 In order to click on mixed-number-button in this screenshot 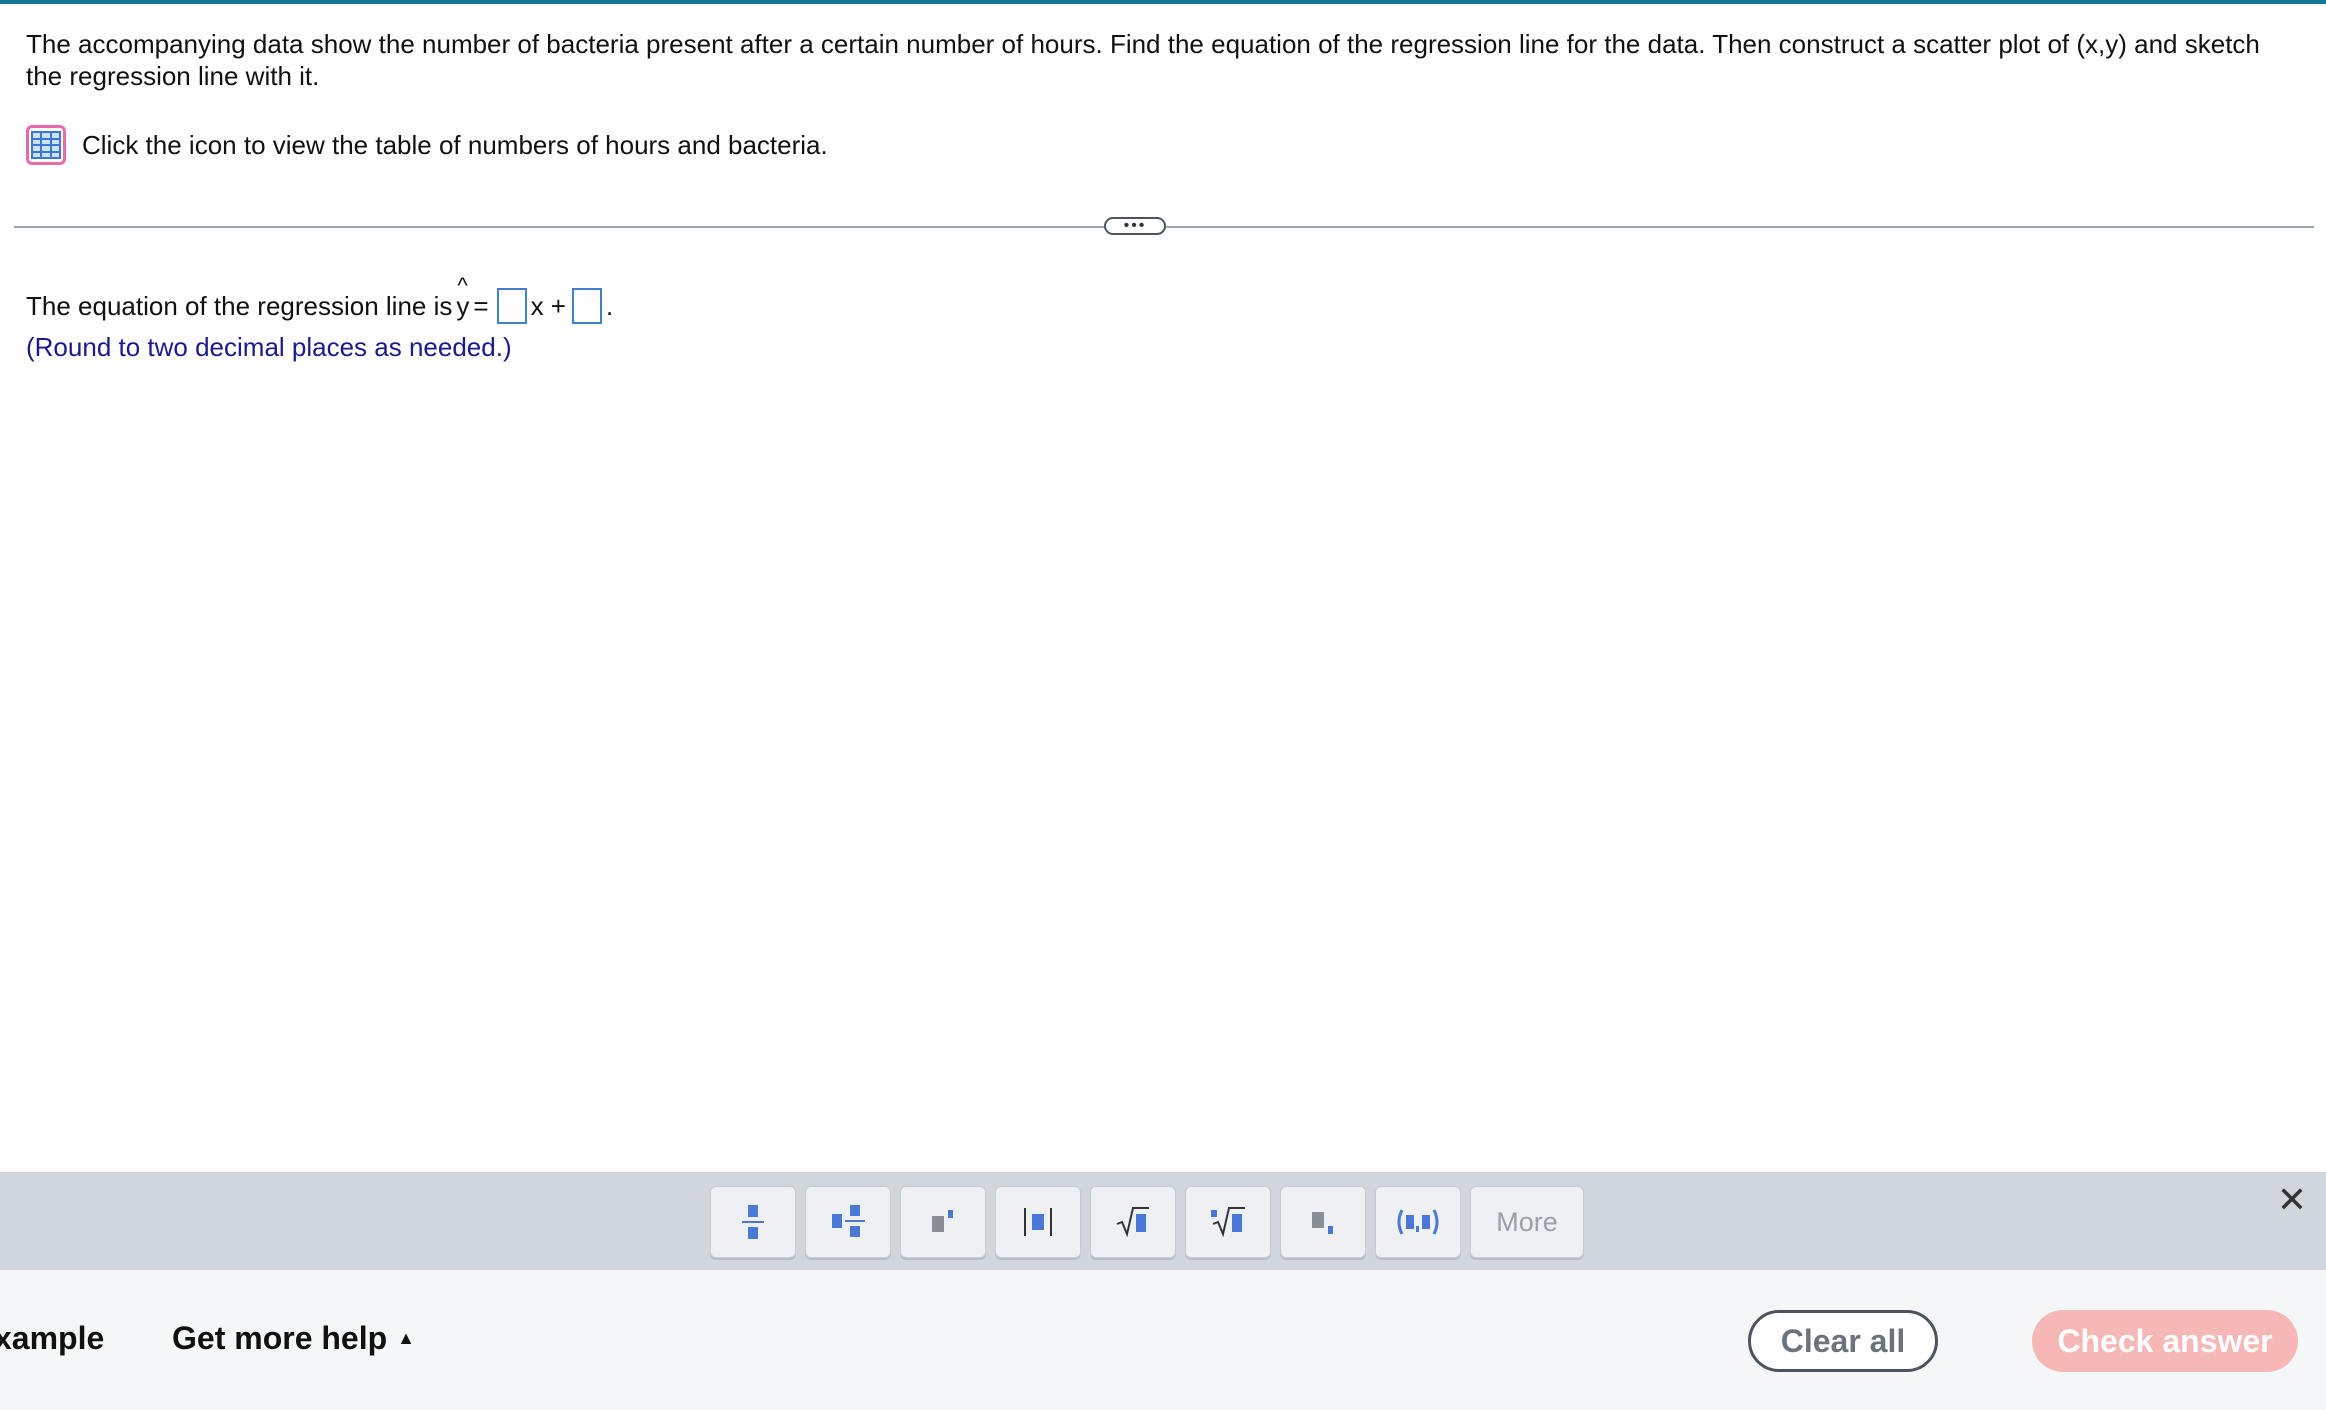, I will do `click(848, 1222)`.